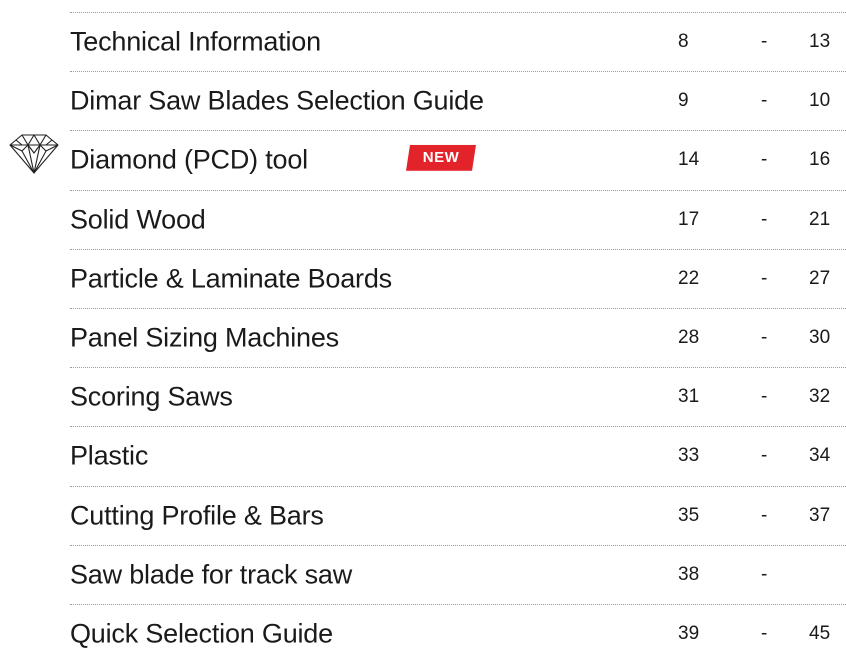 This screenshot has height=671, width=846. What do you see at coordinates (458, 220) in the screenshot?
I see `toc-row: Solid Wood 17 - 21` at bounding box center [458, 220].